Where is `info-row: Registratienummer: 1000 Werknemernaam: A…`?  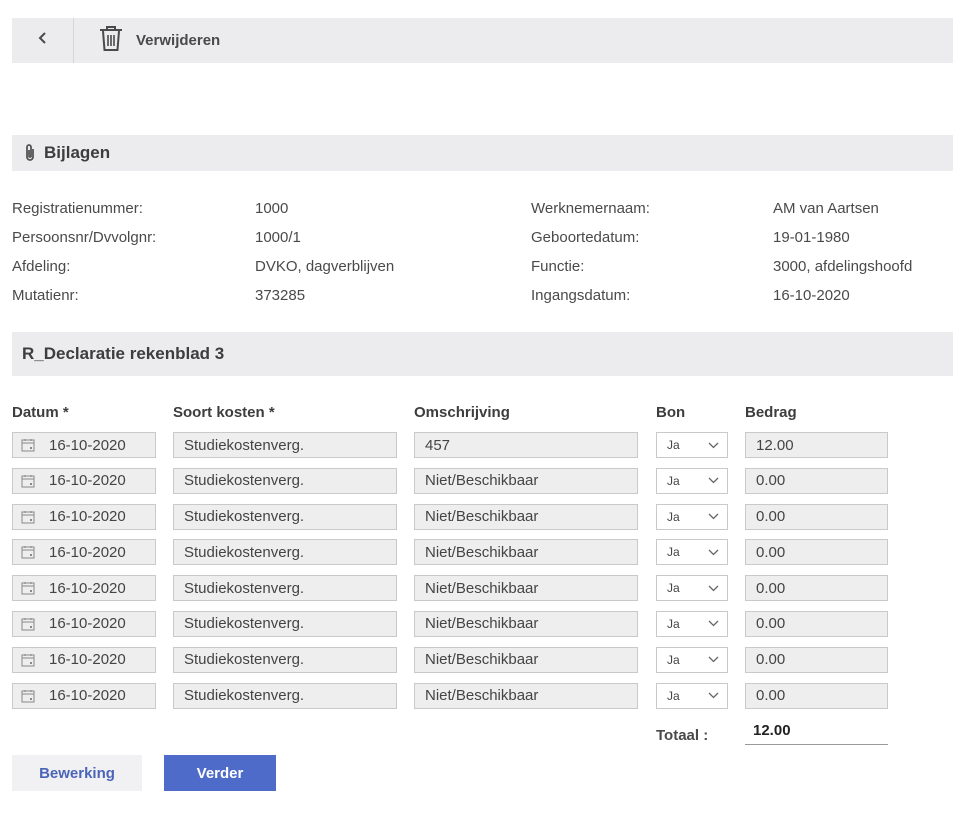 info-row: Registratienummer: 1000 Werknemernaam: A… is located at coordinates (477, 210).